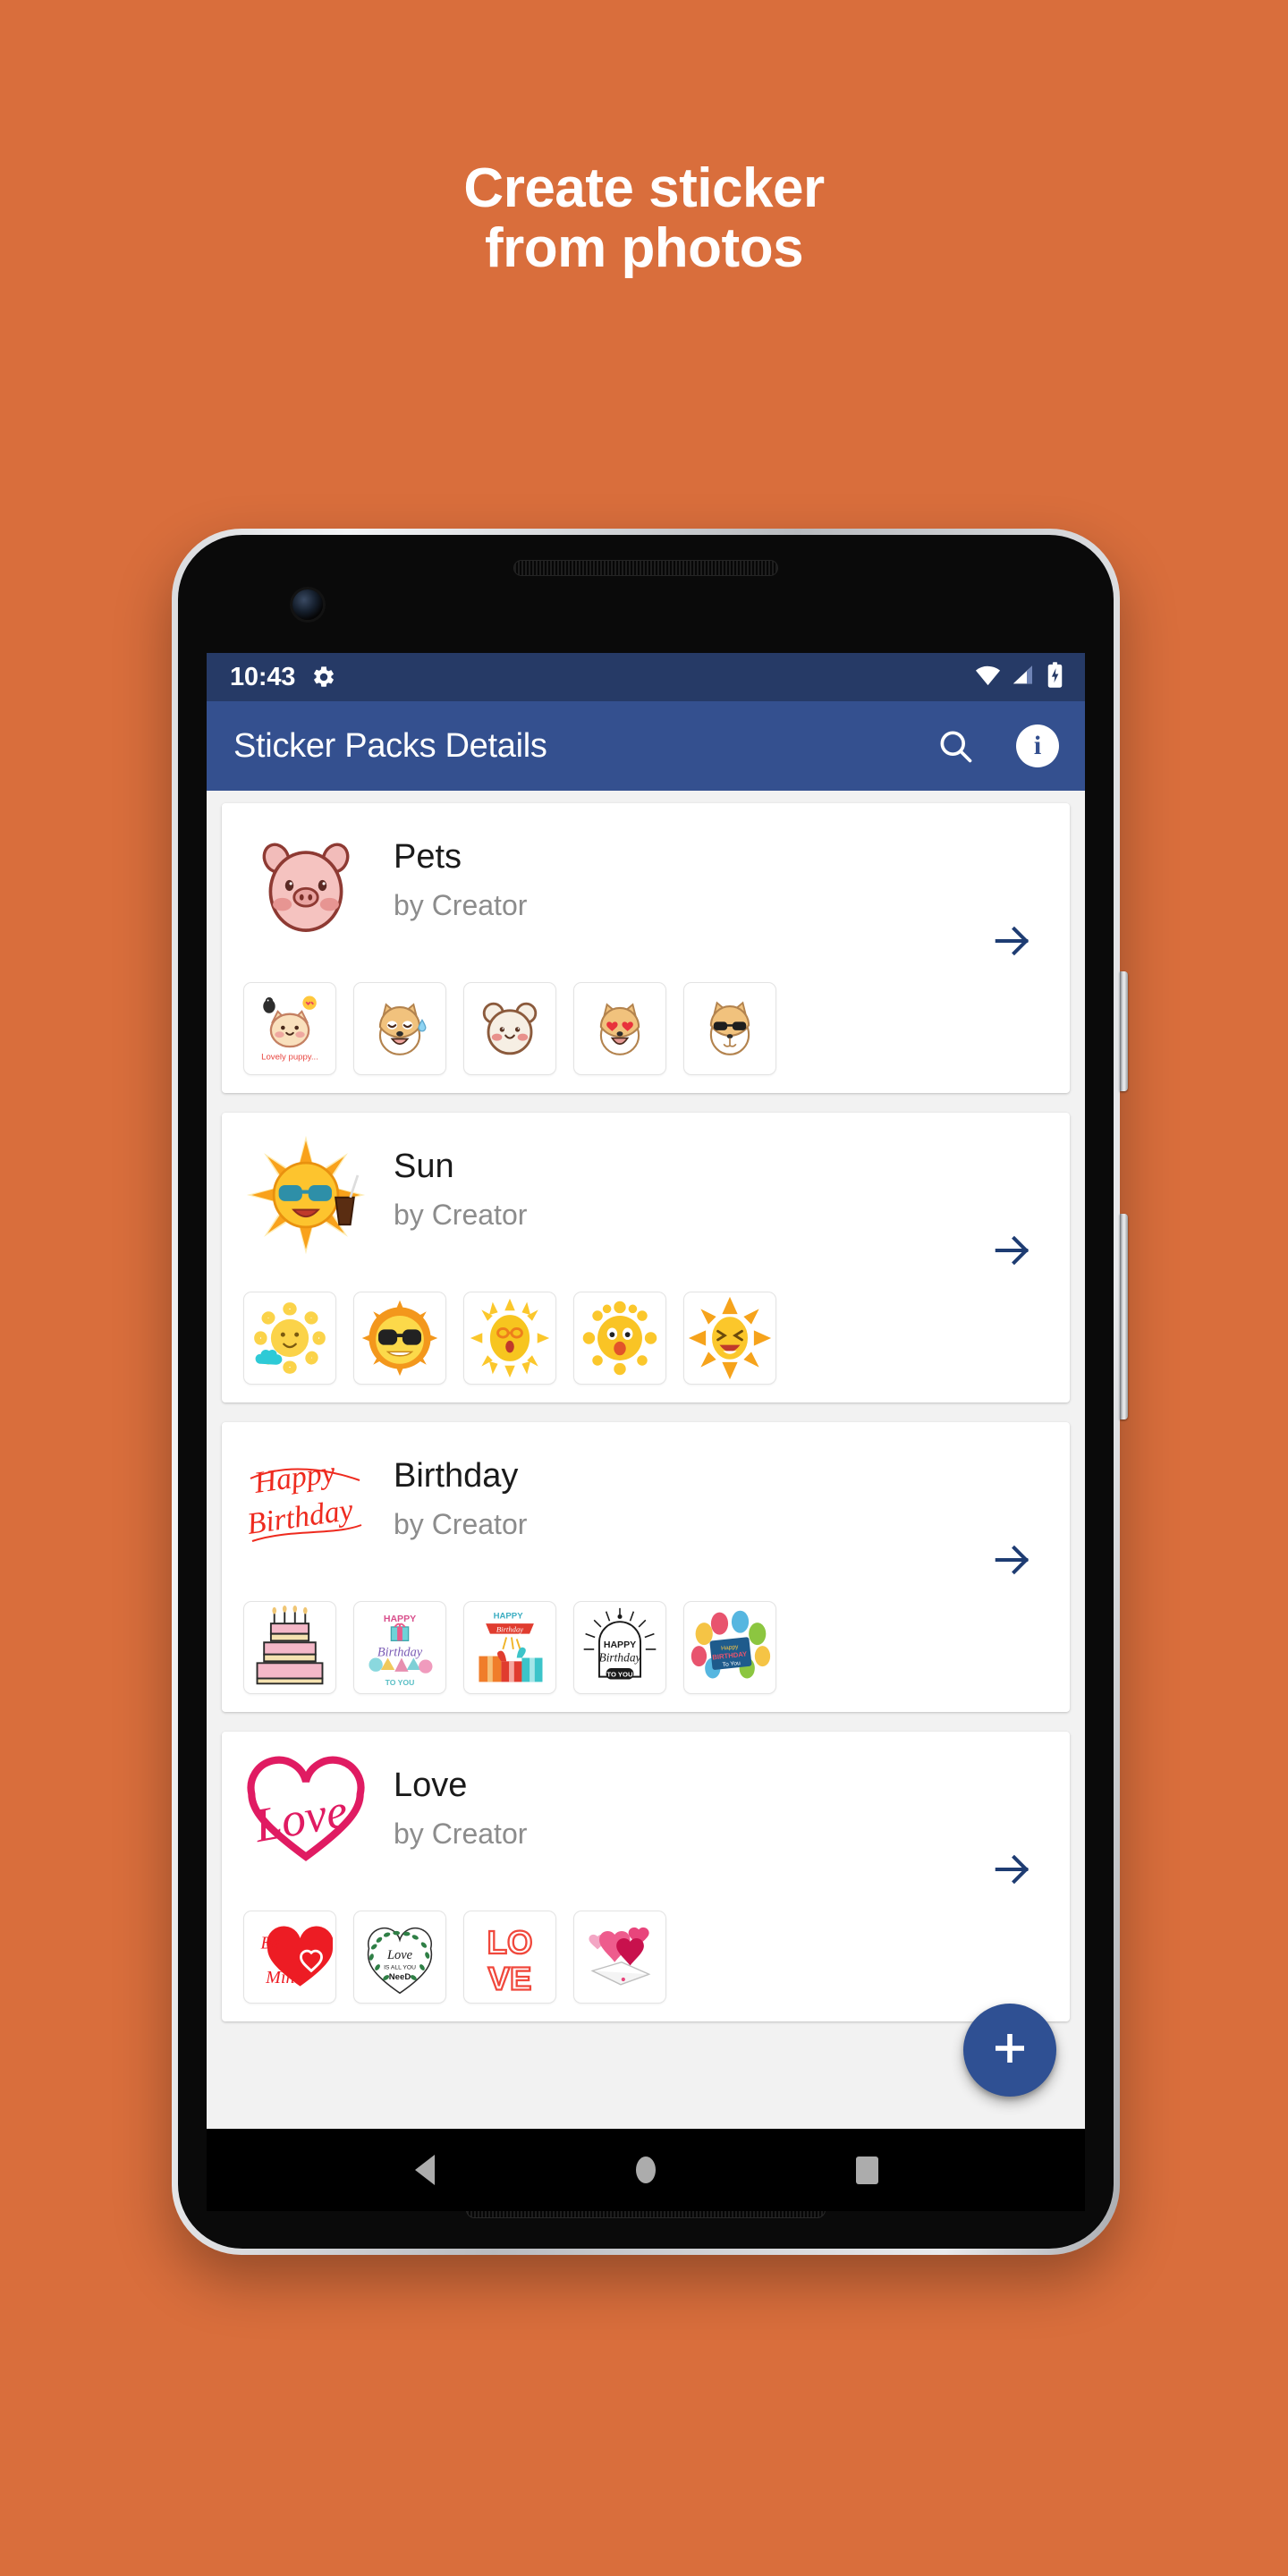  What do you see at coordinates (988, 677) in the screenshot?
I see `wifi-icon` at bounding box center [988, 677].